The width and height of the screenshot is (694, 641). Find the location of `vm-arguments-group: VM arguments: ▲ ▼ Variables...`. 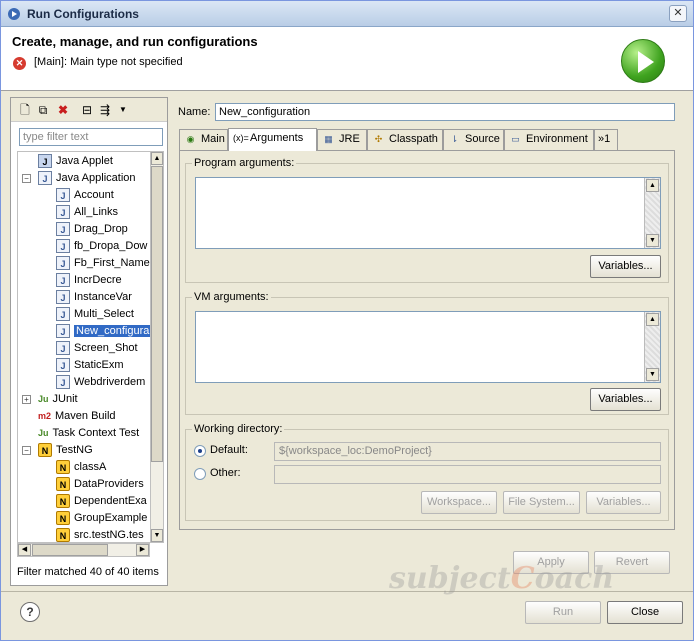

vm-arguments-group: VM arguments: ▲ ▼ Variables... is located at coordinates (427, 353).